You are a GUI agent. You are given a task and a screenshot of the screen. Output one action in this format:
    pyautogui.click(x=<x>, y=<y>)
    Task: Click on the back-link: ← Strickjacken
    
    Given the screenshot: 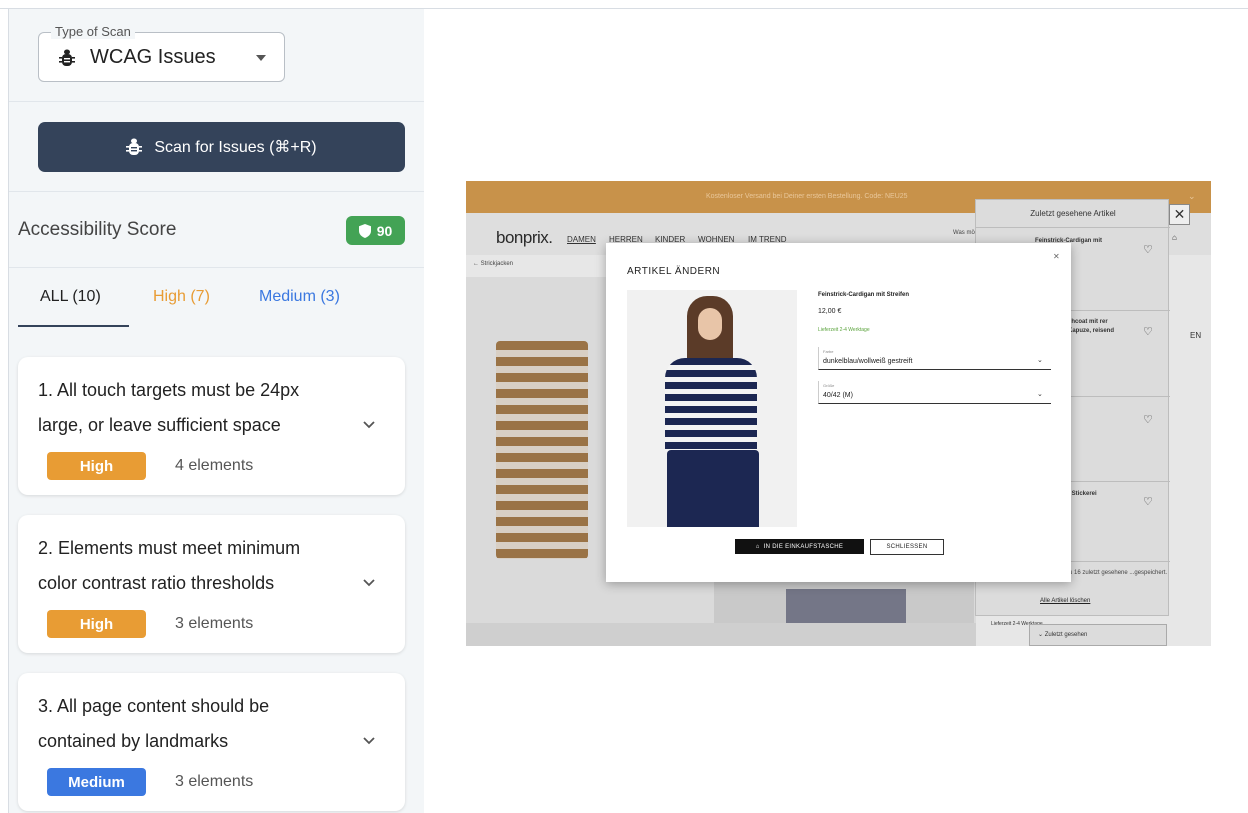 What is the action you would take?
    pyautogui.click(x=493, y=264)
    